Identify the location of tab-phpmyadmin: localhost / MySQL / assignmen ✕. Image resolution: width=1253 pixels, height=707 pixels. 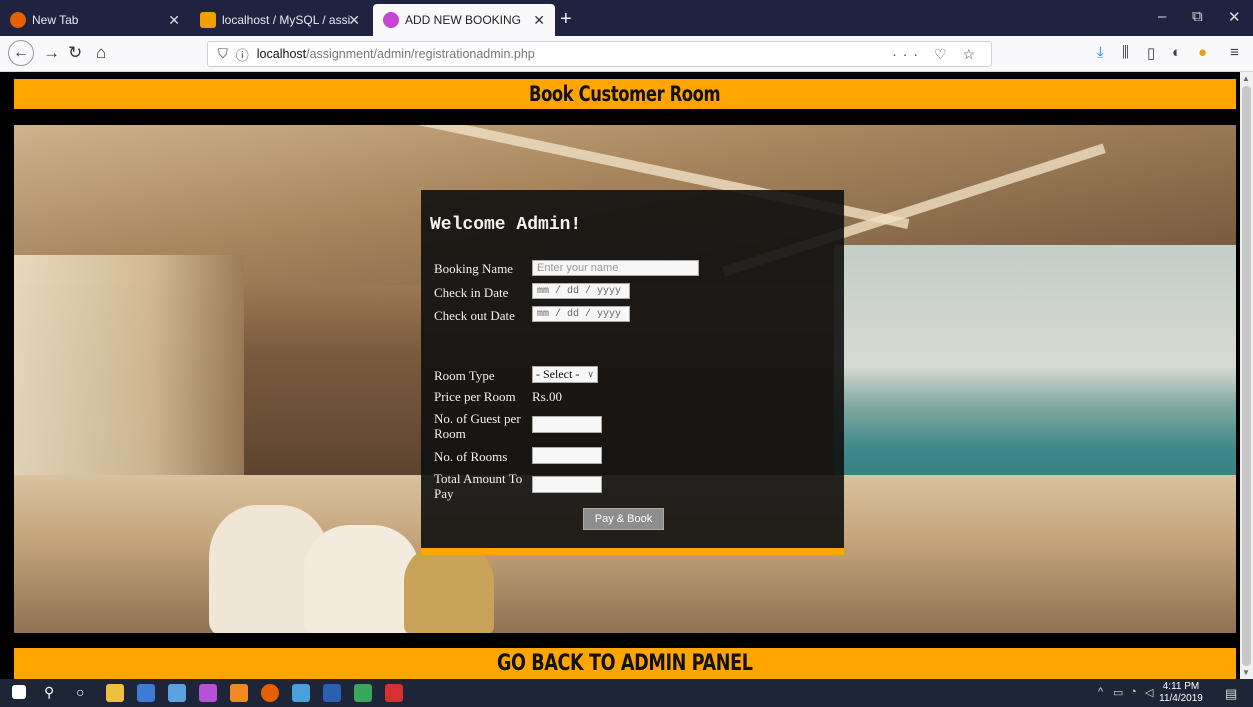
(280, 20).